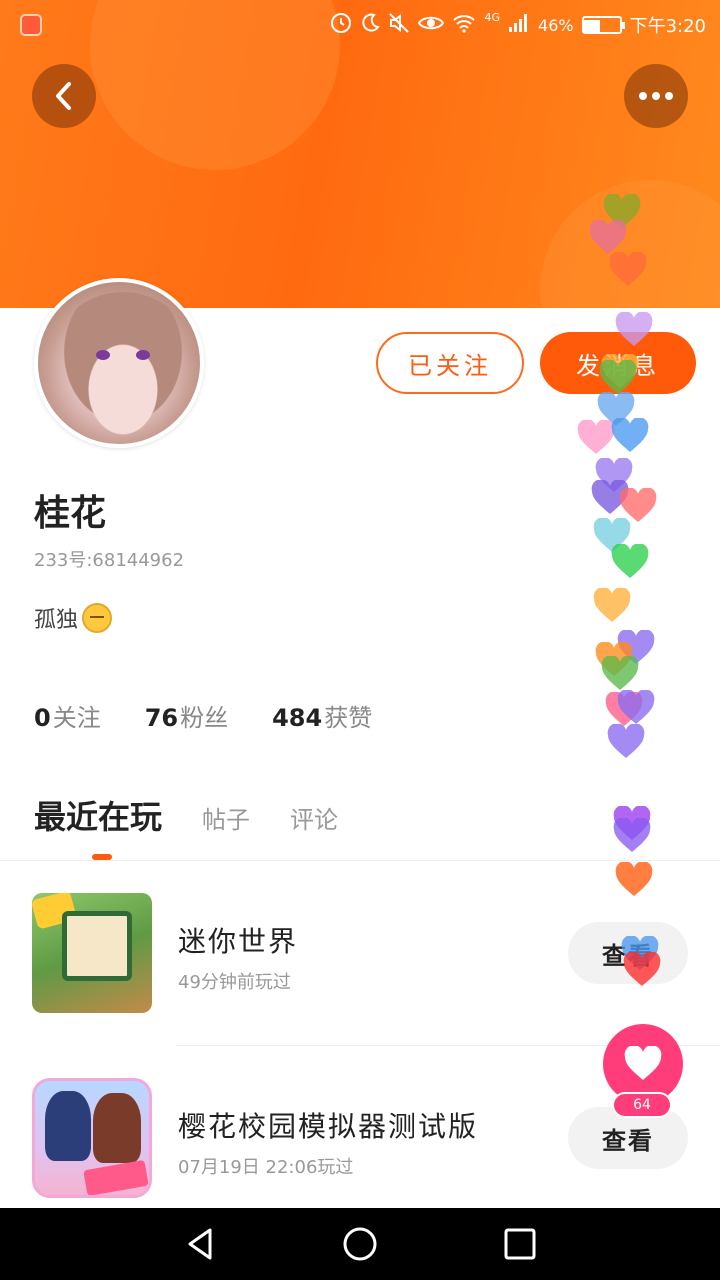  I want to click on followers-count: 76, so click(161, 718).